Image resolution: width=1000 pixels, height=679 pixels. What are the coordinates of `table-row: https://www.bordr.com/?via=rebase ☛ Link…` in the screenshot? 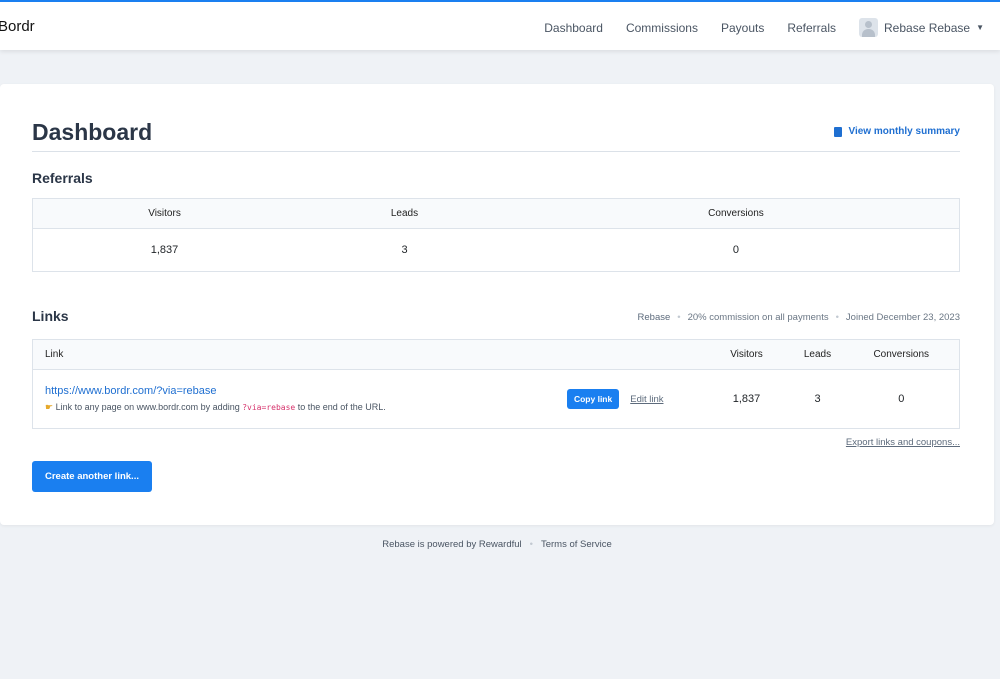 It's located at (496, 399).